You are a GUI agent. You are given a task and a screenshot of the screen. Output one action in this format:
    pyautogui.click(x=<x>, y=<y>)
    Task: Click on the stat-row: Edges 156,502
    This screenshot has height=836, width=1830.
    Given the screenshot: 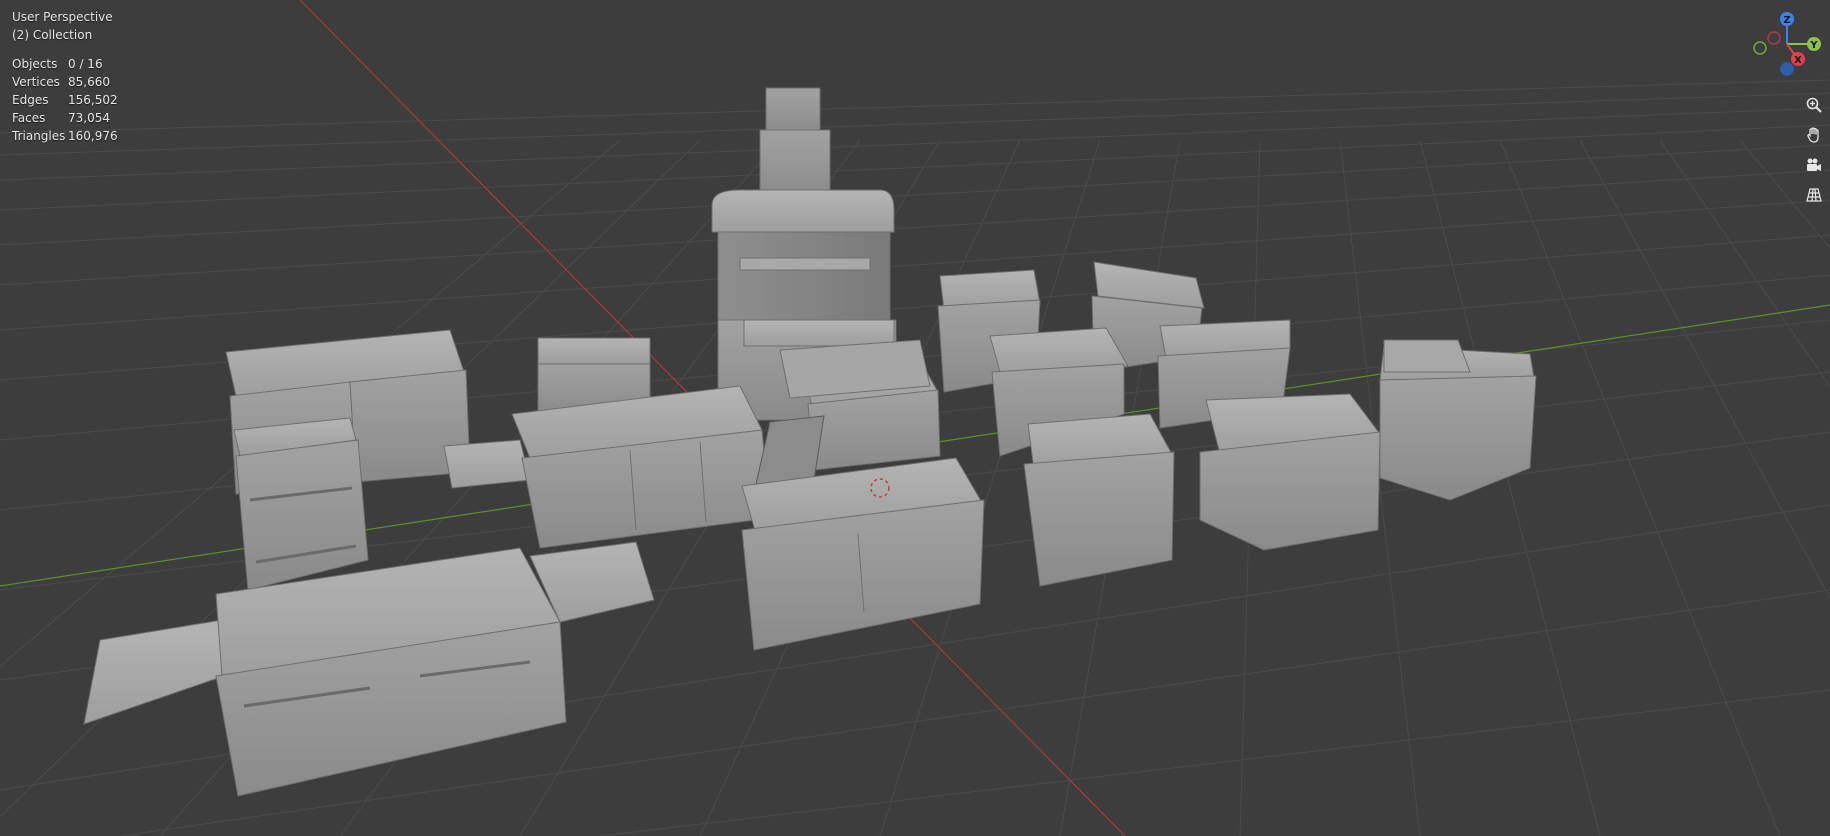 What is the action you would take?
    pyautogui.click(x=65, y=100)
    